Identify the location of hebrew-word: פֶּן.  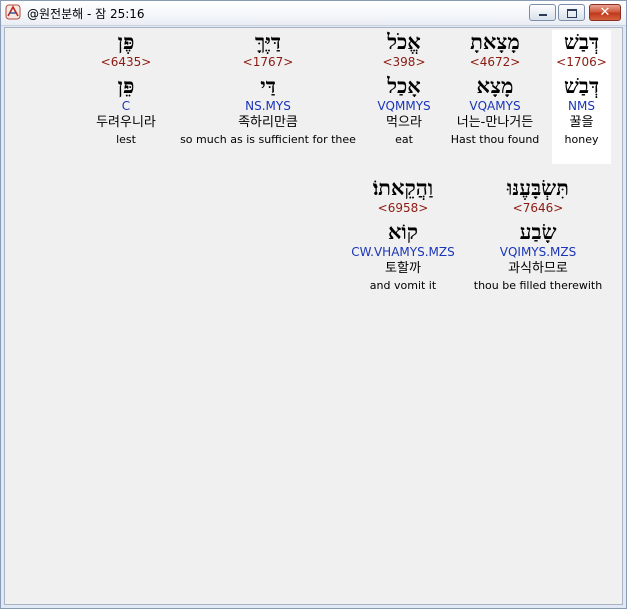
(126, 41).